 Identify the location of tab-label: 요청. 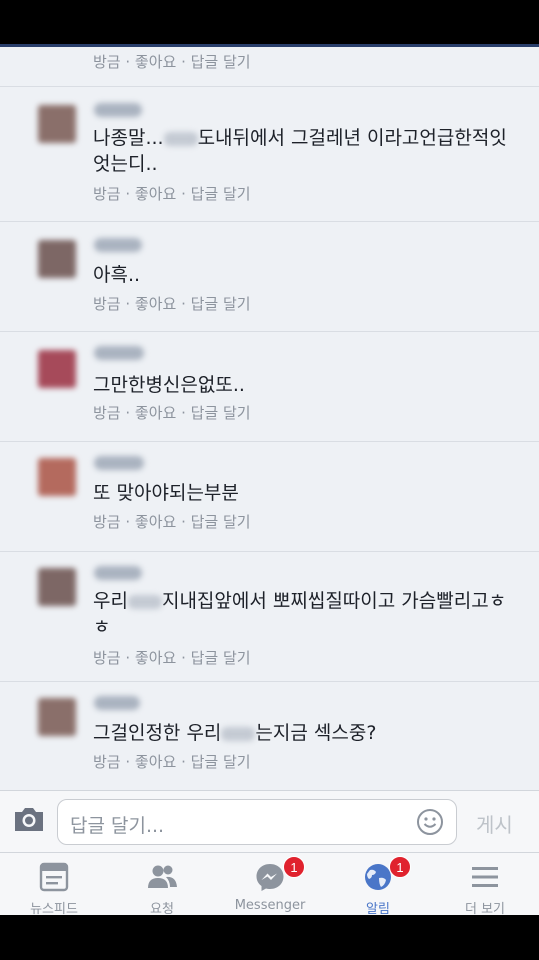
(162, 908).